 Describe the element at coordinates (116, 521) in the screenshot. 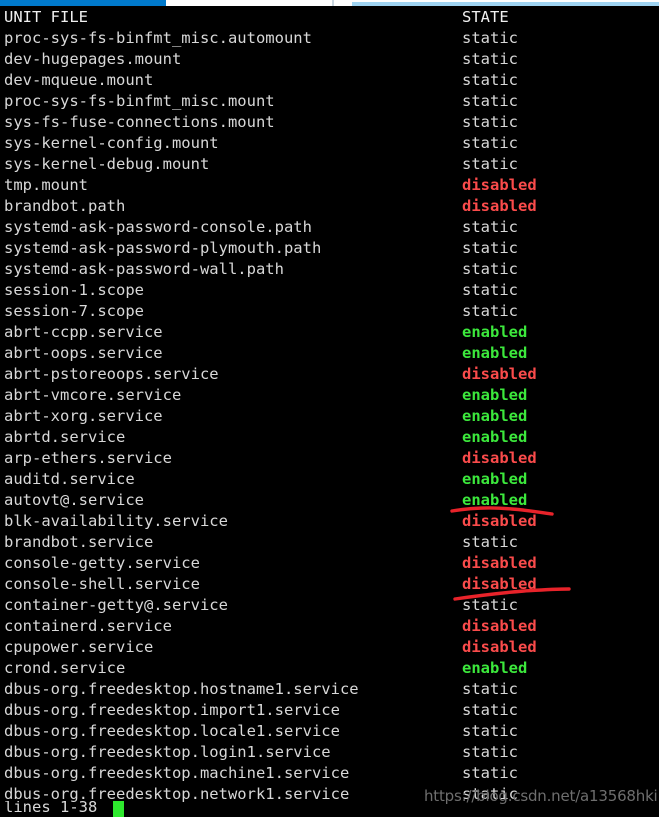

I see `unit-file-name: blk-availability.service` at that location.